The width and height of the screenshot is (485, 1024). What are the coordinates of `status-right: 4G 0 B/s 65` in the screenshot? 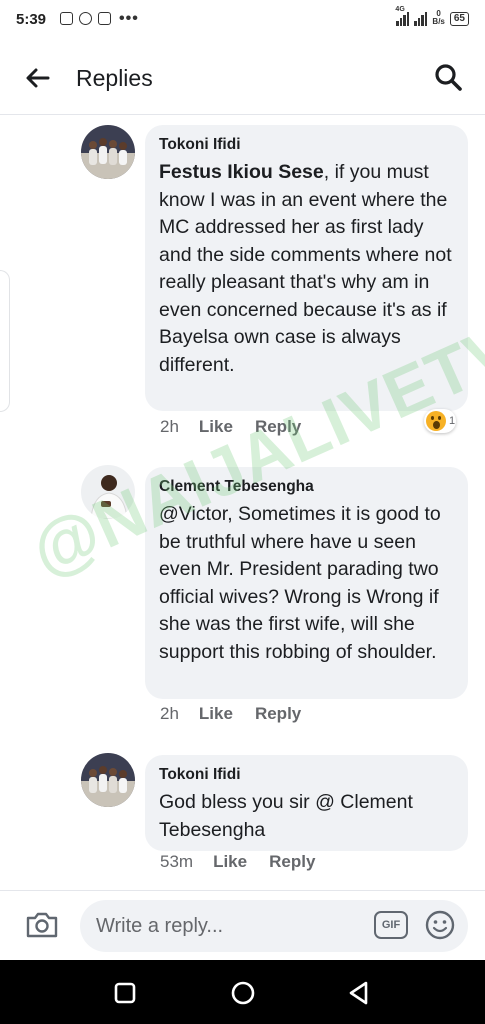 It's located at (432, 16).